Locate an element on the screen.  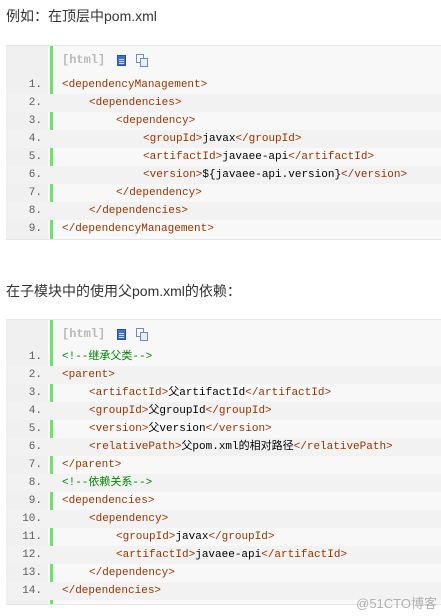
code-content: </dependencyManagement> is located at coordinates (138, 229).